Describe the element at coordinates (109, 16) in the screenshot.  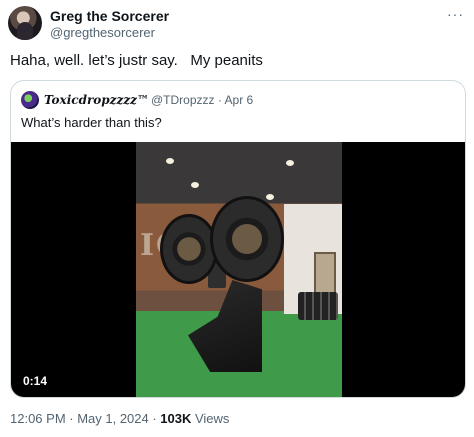
I see `display-name: Greg the Sorcerer` at that location.